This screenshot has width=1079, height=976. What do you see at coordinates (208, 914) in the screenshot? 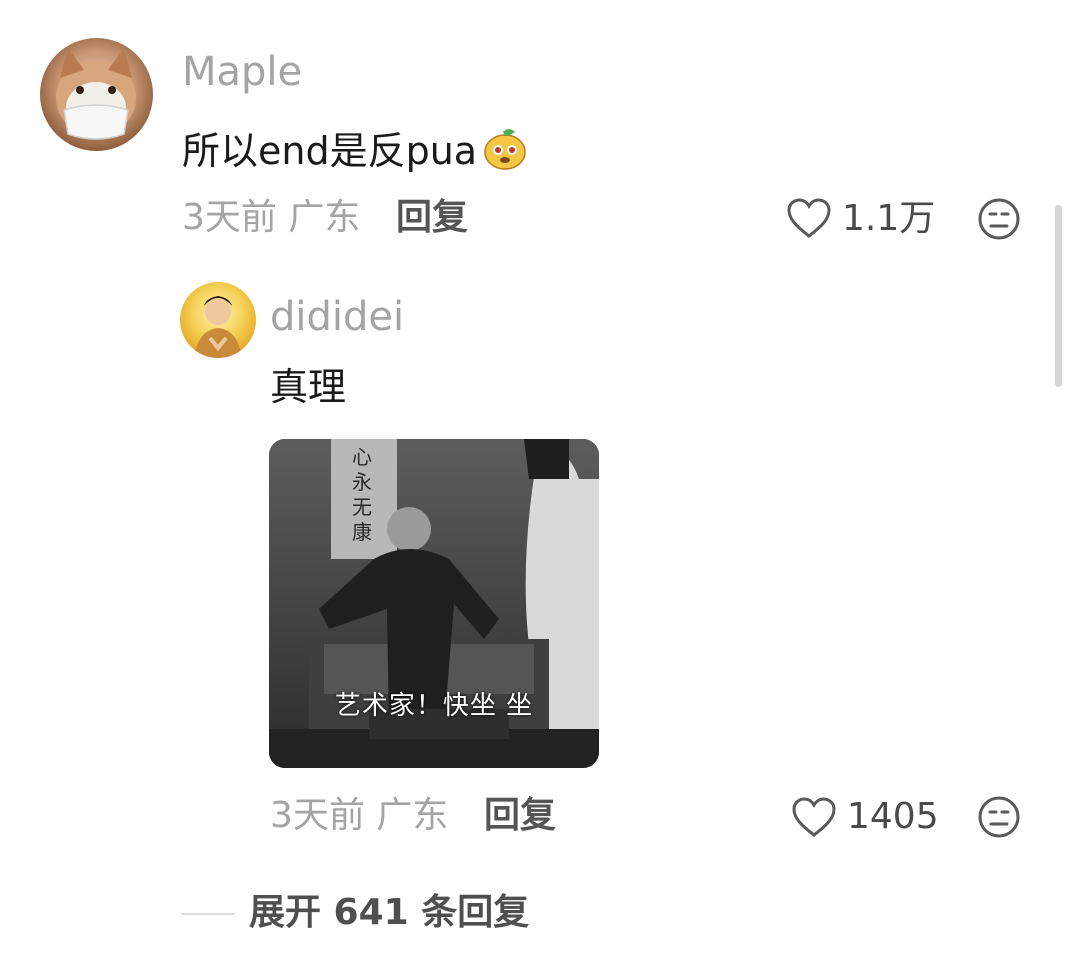
I see `expand-divider` at bounding box center [208, 914].